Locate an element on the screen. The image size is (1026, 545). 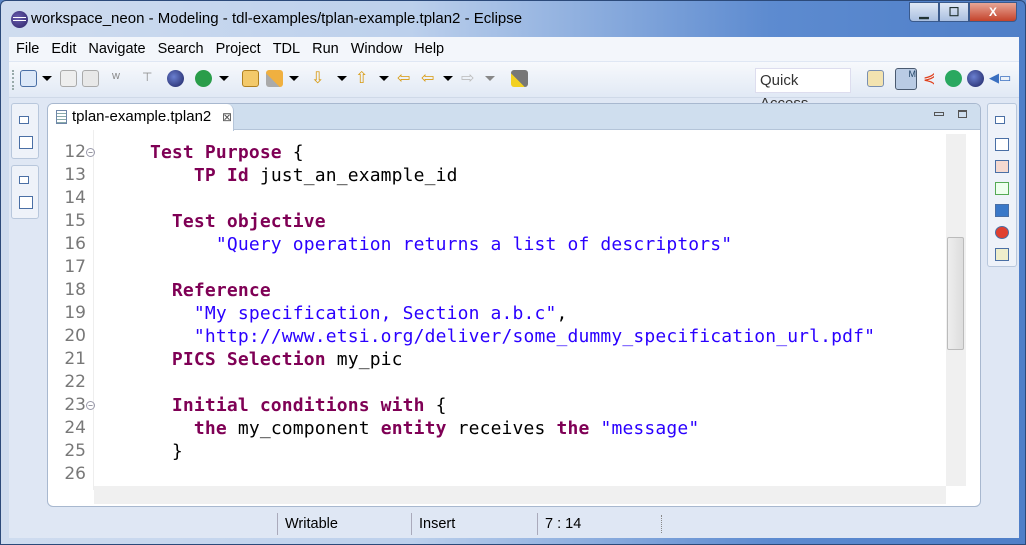
keyword-token: Test Purpose is located at coordinates (215, 152).